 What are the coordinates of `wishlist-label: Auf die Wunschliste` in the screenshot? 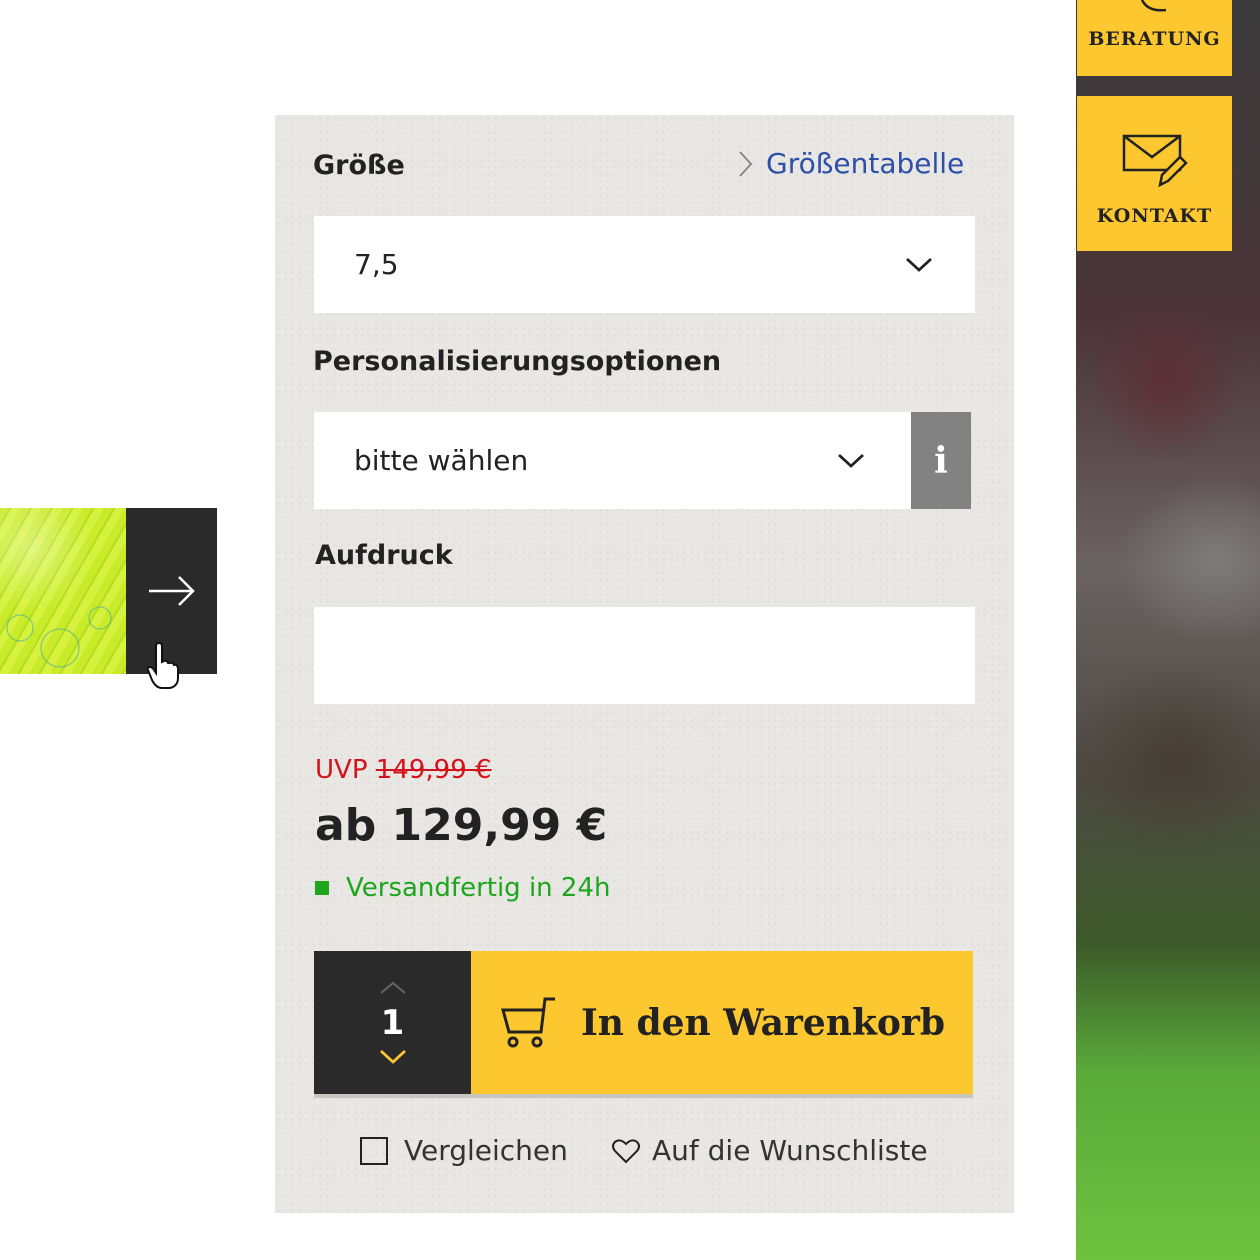 It's located at (790, 1150).